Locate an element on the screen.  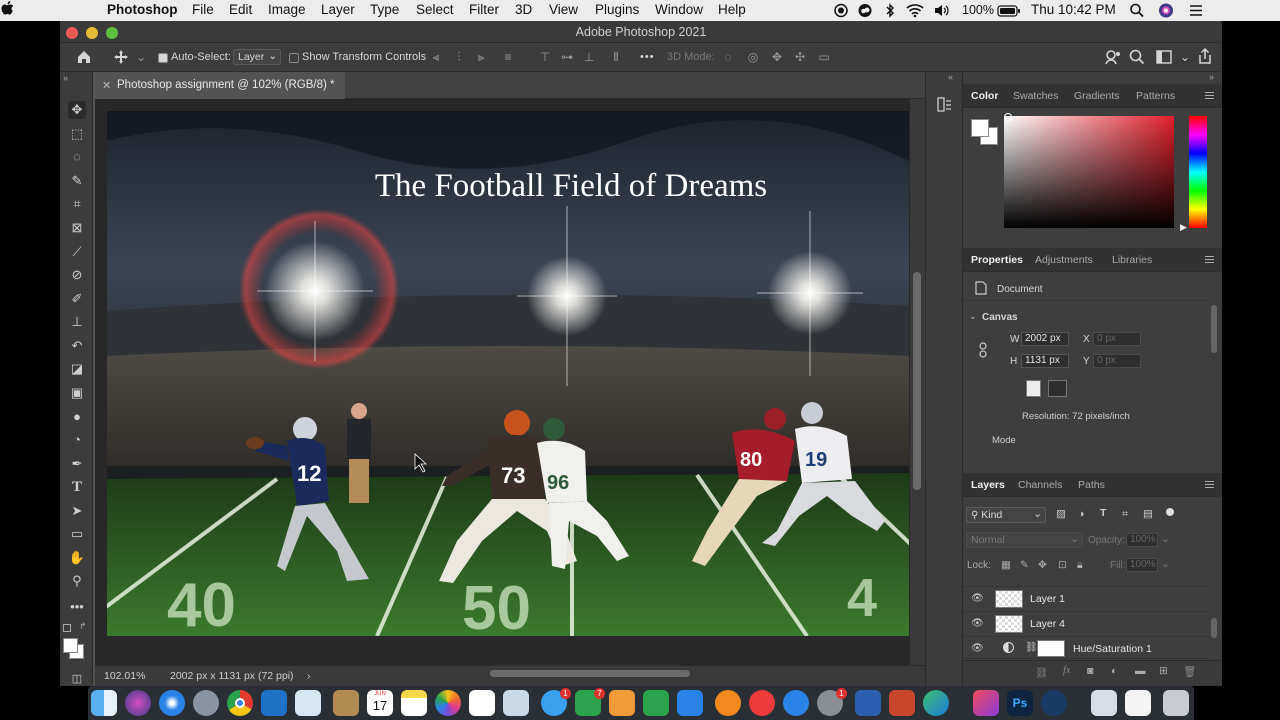
lock-artboard-icon: ⊡ is located at coordinates (1062, 565).